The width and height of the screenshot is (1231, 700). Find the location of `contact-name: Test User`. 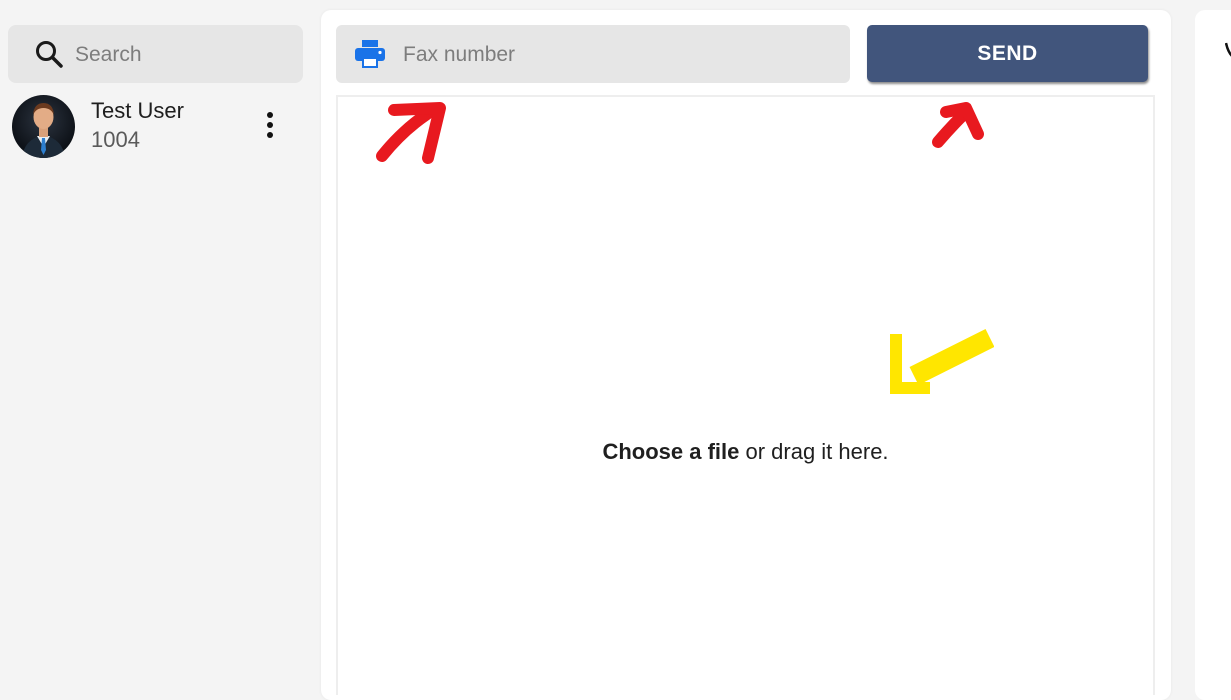

contact-name: Test User is located at coordinates (137, 110).